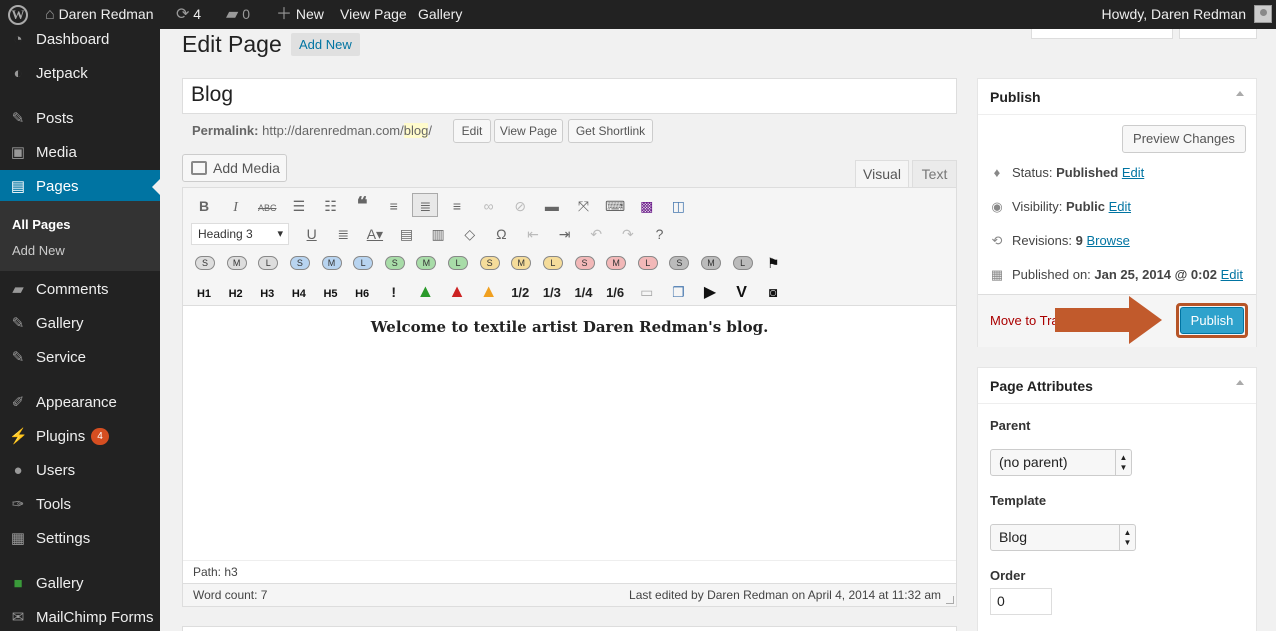 This screenshot has height=631, width=1276. What do you see at coordinates (1021, 601) in the screenshot?
I see `order-input: 0` at bounding box center [1021, 601].